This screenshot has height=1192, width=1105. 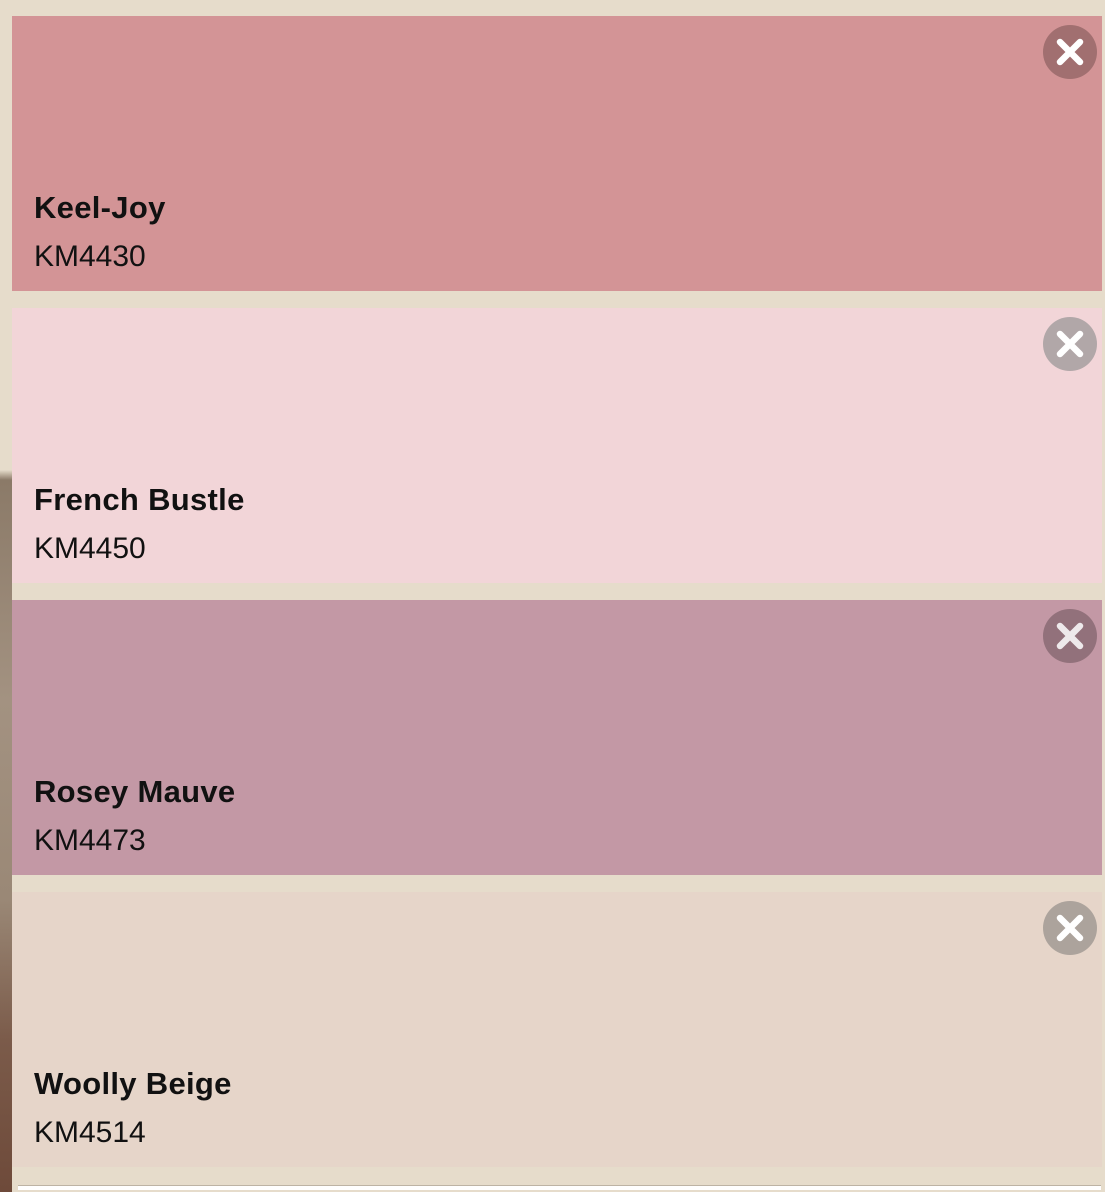 I want to click on swatch-name: Rosey Mauve, so click(x=135, y=791).